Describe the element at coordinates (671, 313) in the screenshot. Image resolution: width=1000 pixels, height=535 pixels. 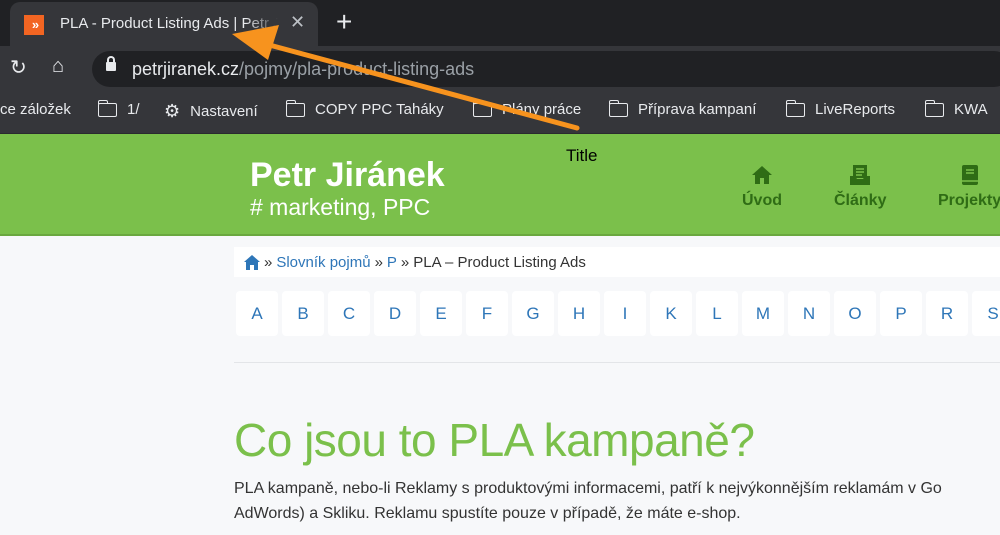
I see `letter-k: K` at that location.